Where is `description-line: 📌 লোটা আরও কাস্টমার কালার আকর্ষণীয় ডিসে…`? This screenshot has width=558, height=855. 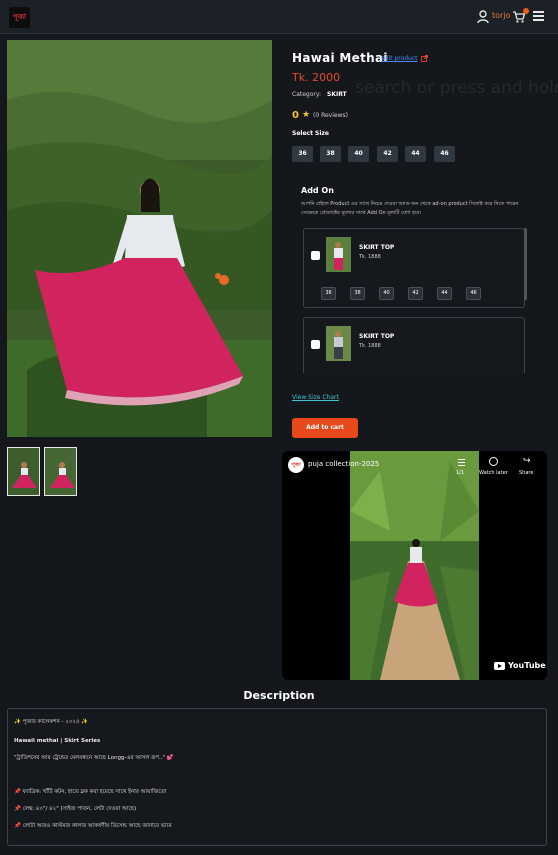
description-line: 📌 লোটা আরও কাস্টমার কালার আকর্ষণীয় ডিসে… is located at coordinates (93, 826).